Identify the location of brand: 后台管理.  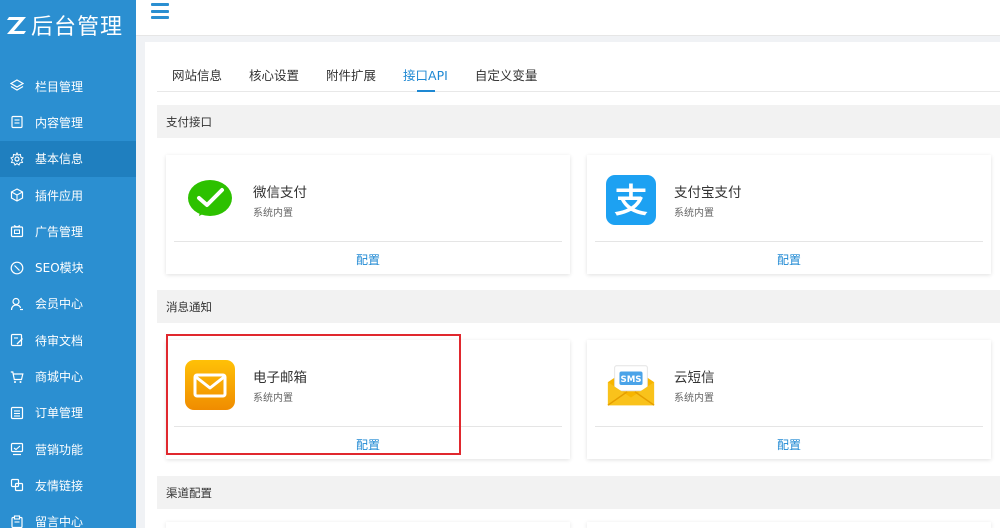
(68, 25).